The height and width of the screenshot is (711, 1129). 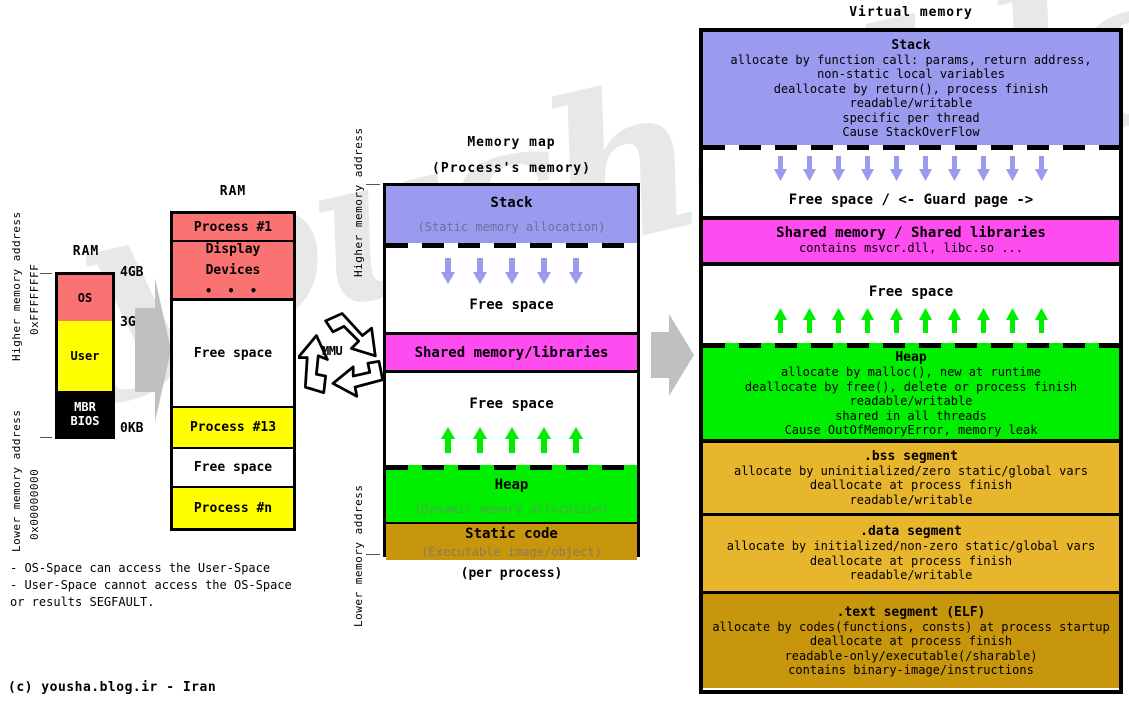 I want to click on big-ram-free-1-label: Free space, so click(x=233, y=353).